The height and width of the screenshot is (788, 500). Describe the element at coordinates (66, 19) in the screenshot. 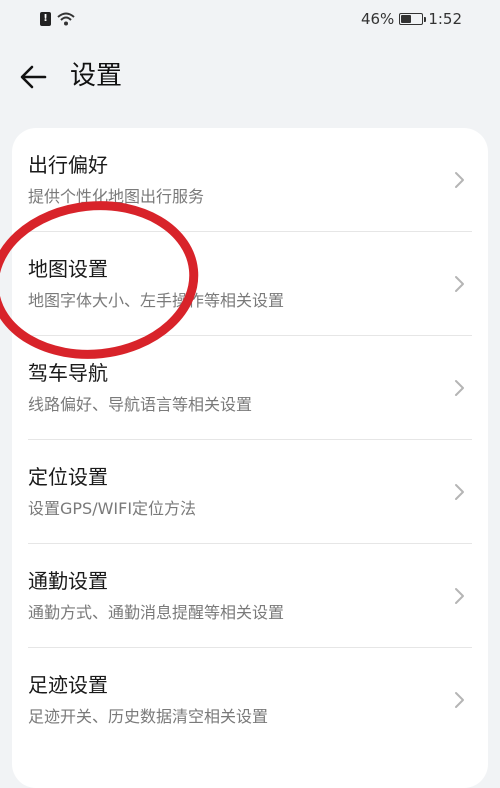

I see `wifi-icon` at that location.